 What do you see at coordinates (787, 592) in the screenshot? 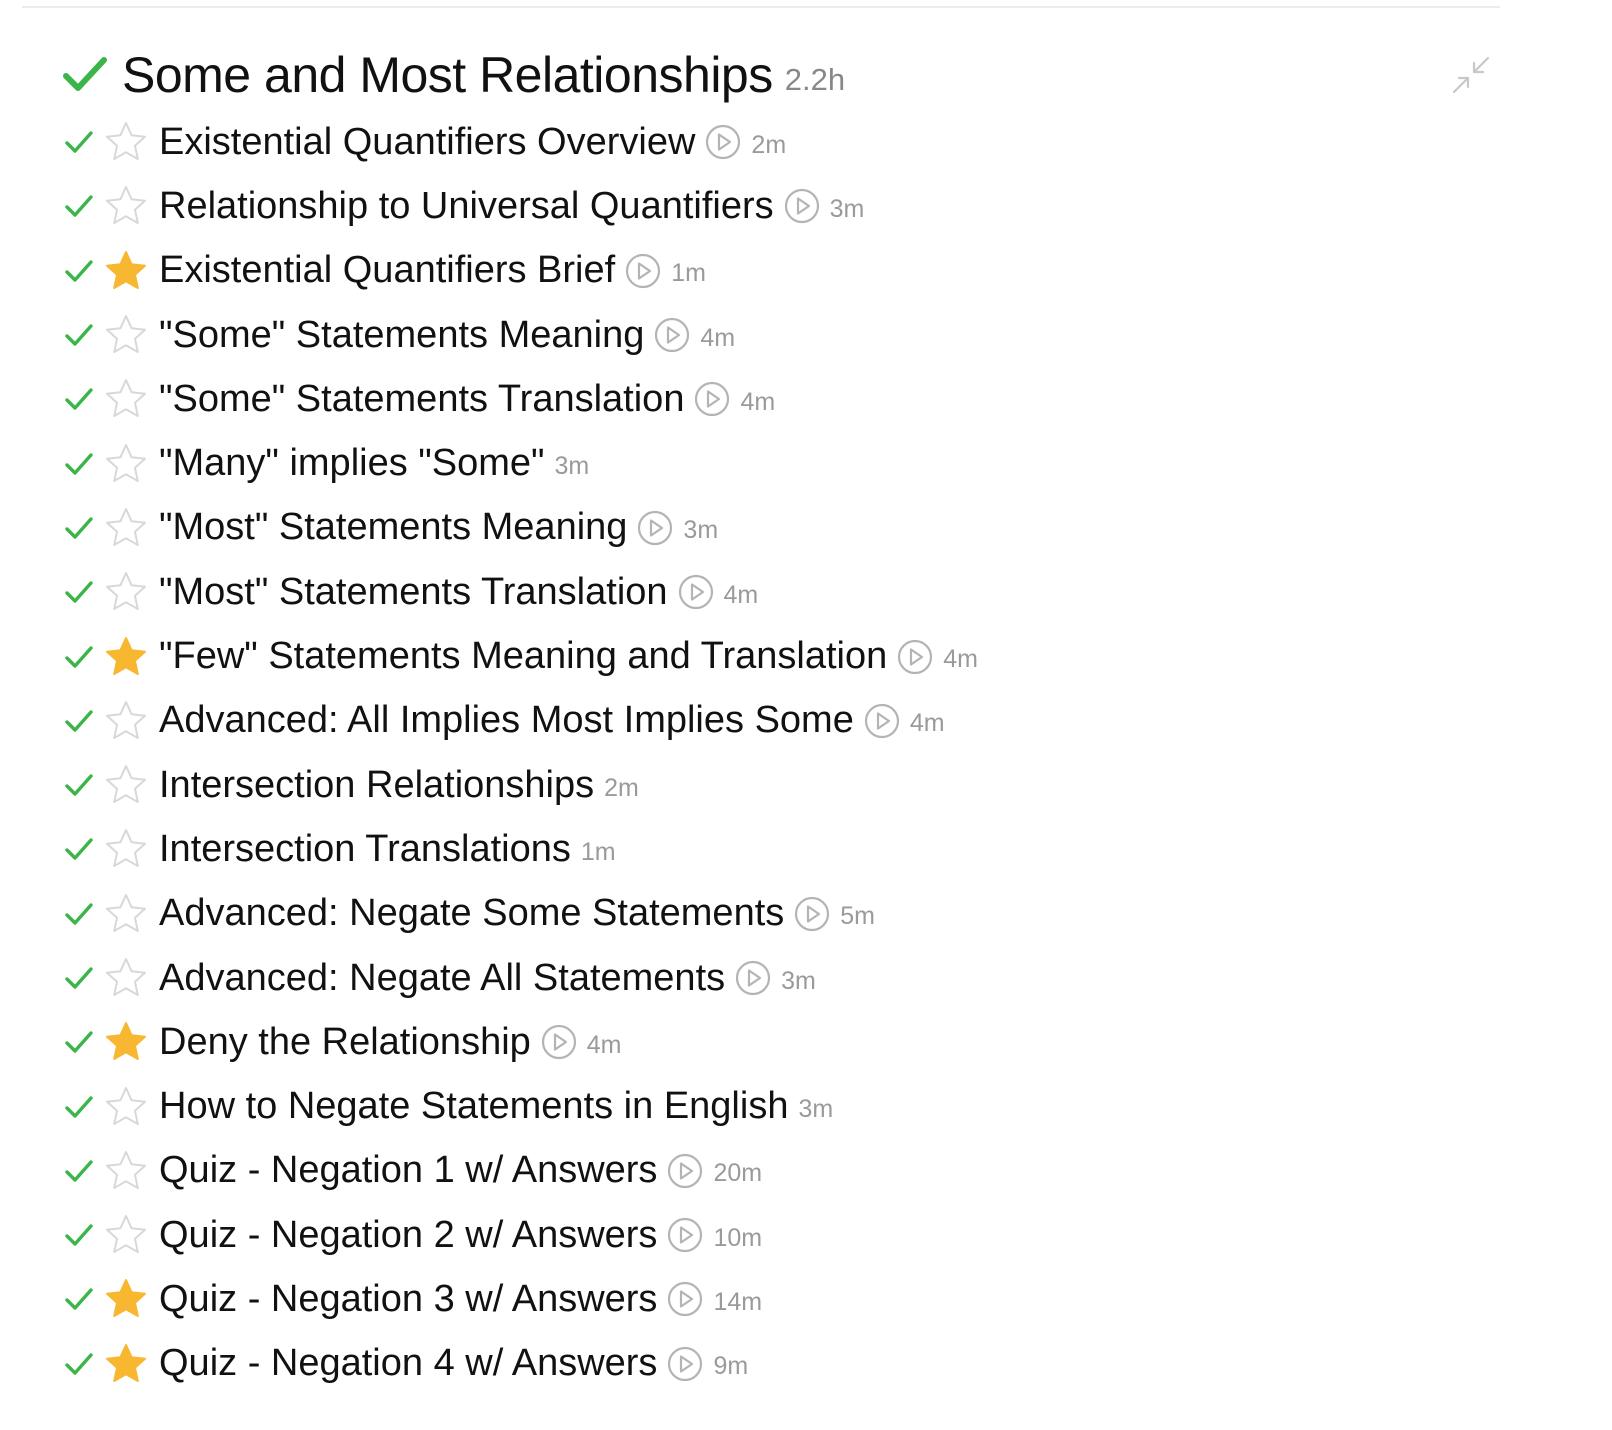
I see `lesson-row: "Most" Statements Translation 4m` at bounding box center [787, 592].